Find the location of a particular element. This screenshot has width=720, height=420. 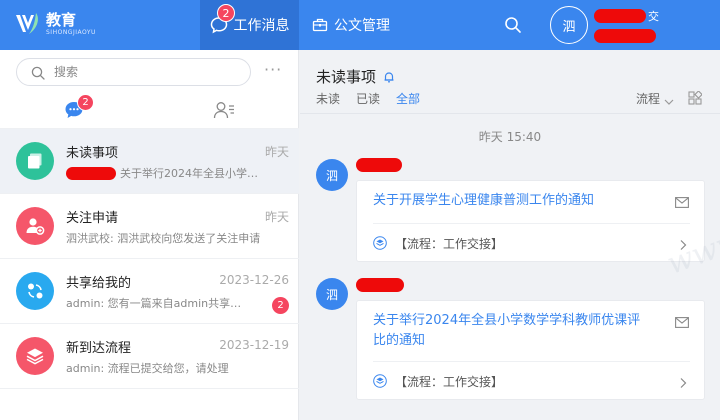

chevron-down-icon is located at coordinates (669, 100).